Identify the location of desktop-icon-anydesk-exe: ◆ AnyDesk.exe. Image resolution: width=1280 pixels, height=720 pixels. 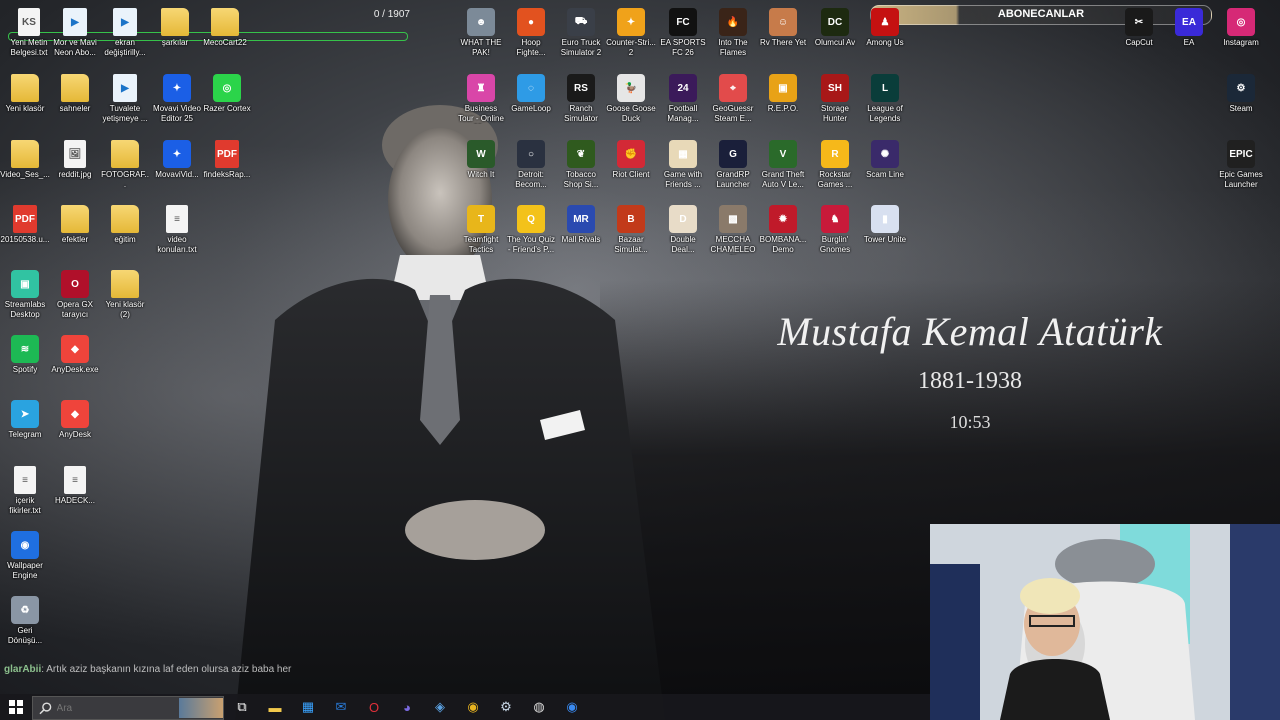
(75, 355).